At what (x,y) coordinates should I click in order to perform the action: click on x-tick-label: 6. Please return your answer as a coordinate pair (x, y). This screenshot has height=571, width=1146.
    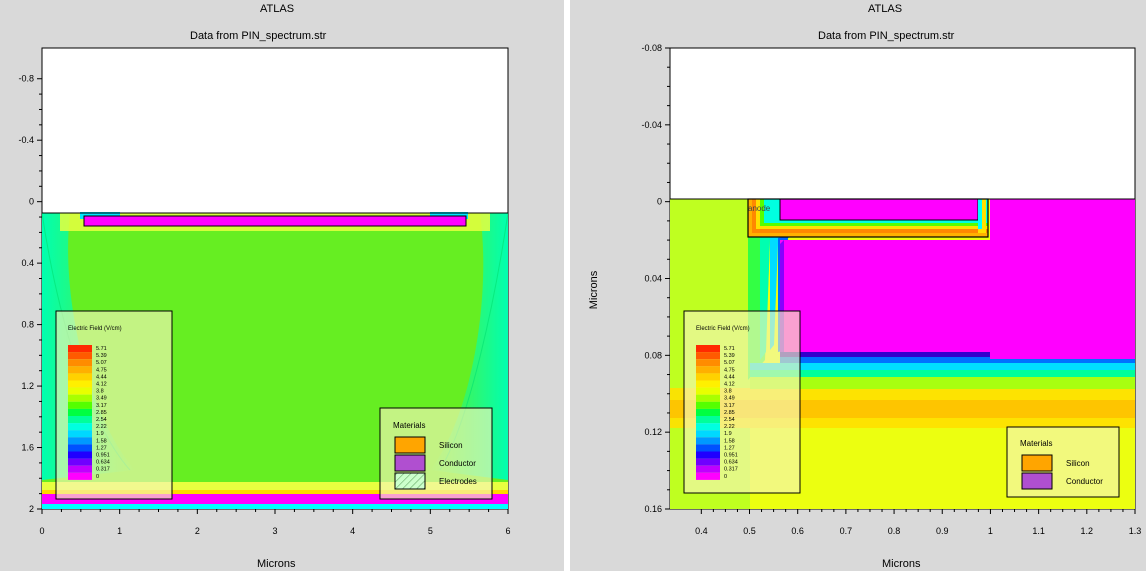
    Looking at the image, I should click on (507, 531).